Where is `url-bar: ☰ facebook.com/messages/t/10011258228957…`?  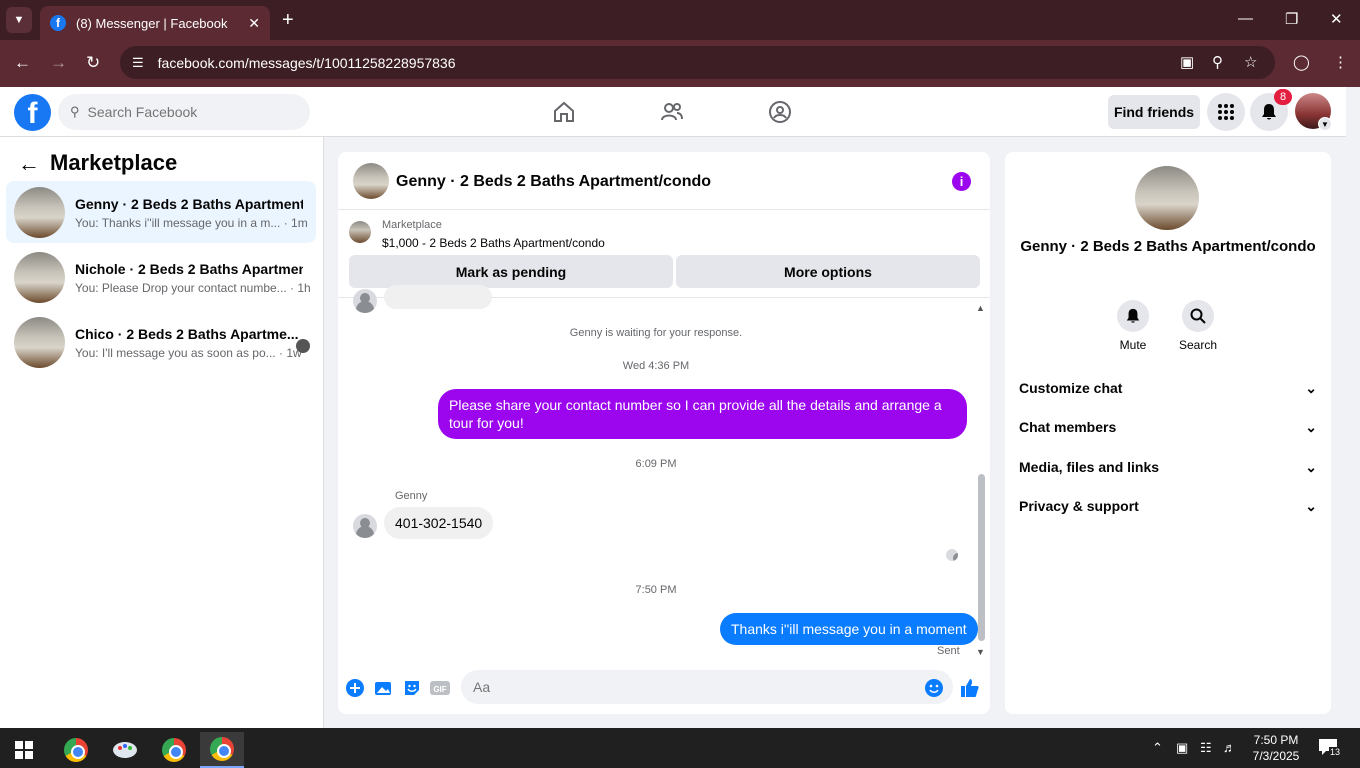
url-bar: ☰ facebook.com/messages/t/10011258228957… is located at coordinates (697, 62).